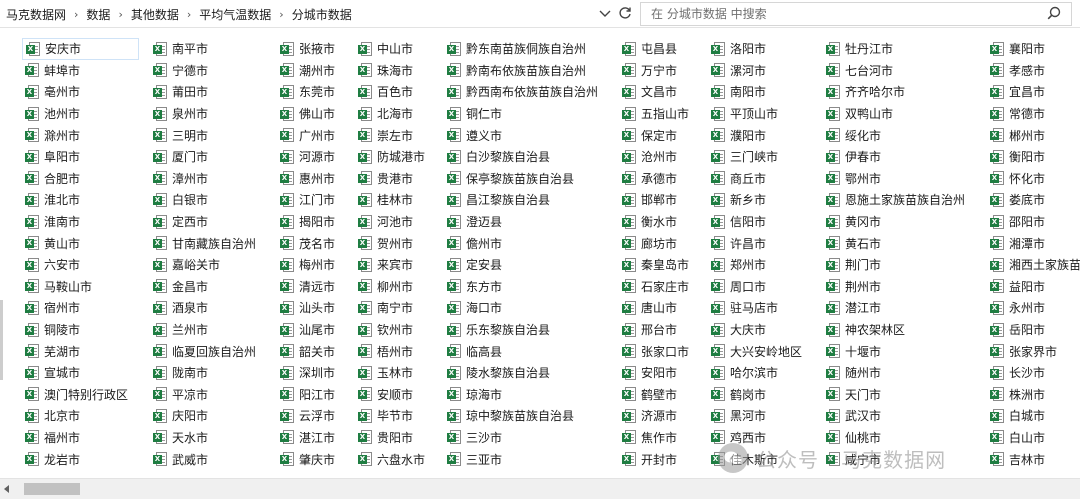 This screenshot has width=1080, height=499. I want to click on file-item: X 昌江黎族自治县, so click(523, 200).